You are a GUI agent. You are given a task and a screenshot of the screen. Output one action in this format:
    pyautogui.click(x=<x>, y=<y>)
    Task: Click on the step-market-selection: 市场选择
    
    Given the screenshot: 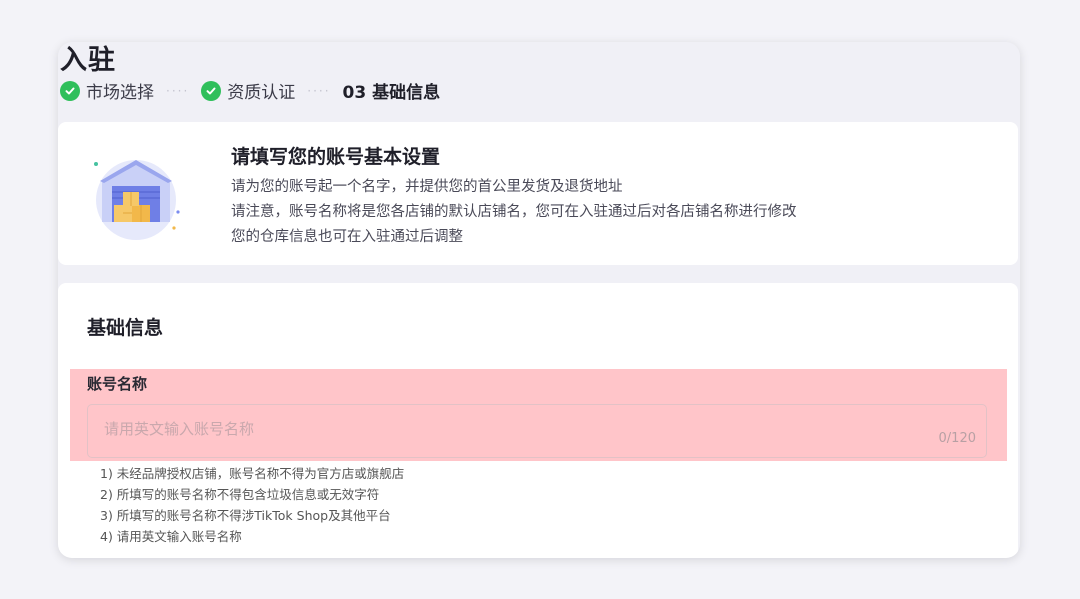 What is the action you would take?
    pyautogui.click(x=107, y=90)
    